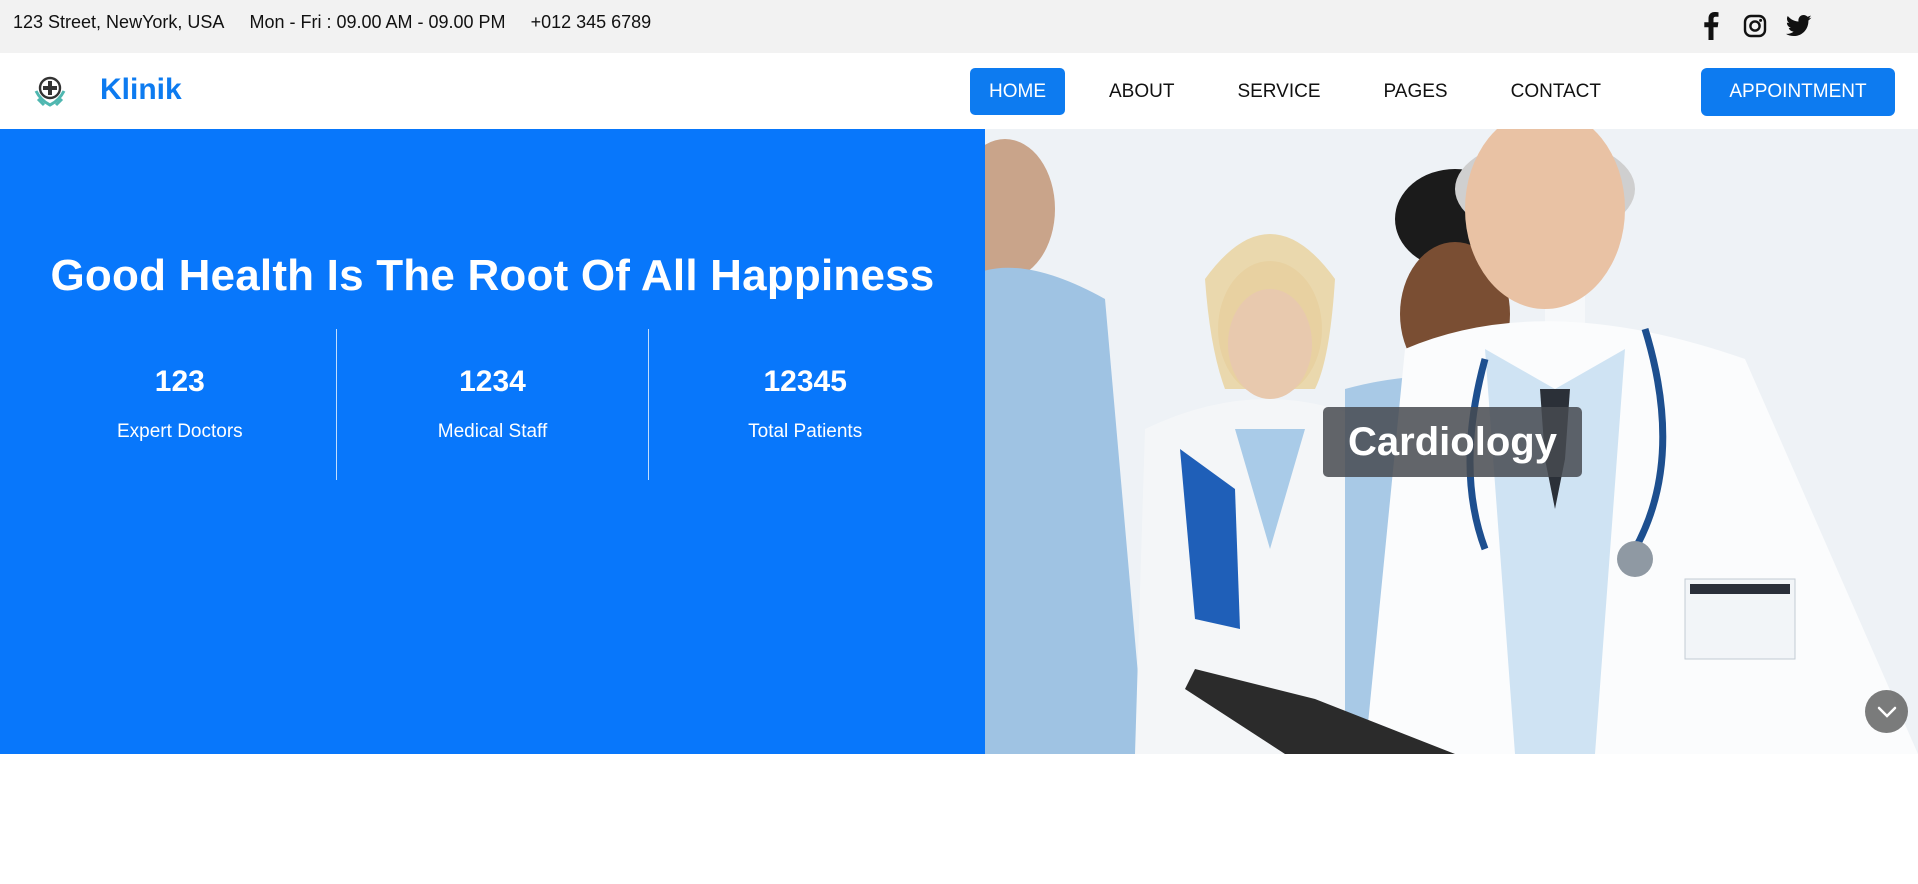 This screenshot has width=1918, height=884. I want to click on hours-text: Mon - Fri : 09.00 AM - 09.00 PM, so click(377, 22).